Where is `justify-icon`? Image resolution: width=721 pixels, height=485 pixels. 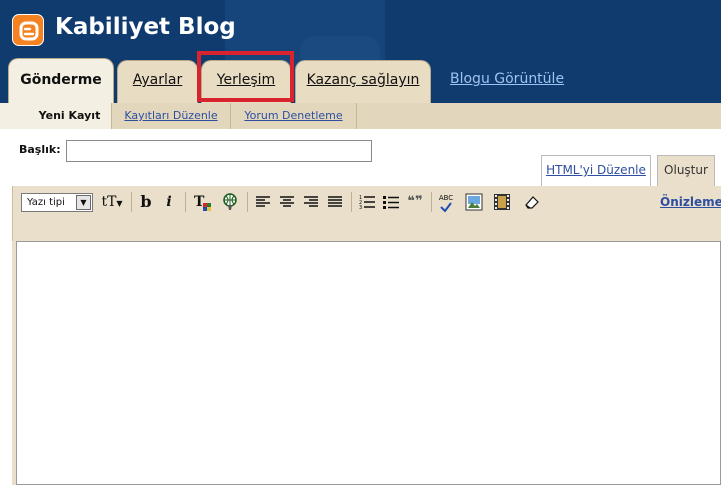 justify-icon is located at coordinates (335, 201).